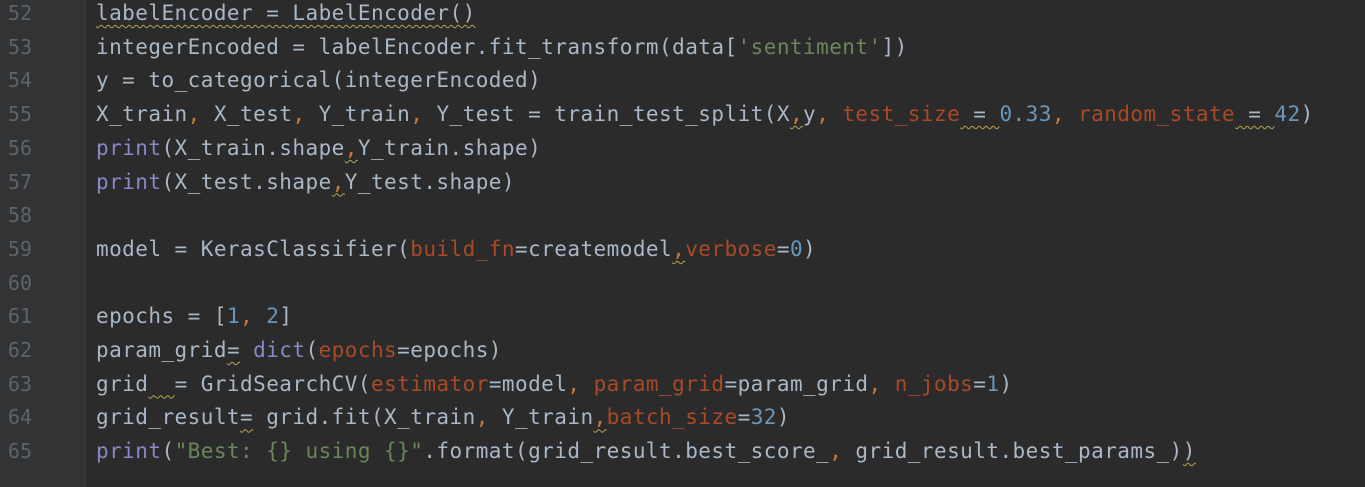  What do you see at coordinates (682, 81) in the screenshot?
I see `code-line: 54 y = to_categorical(integerEncoded)` at bounding box center [682, 81].